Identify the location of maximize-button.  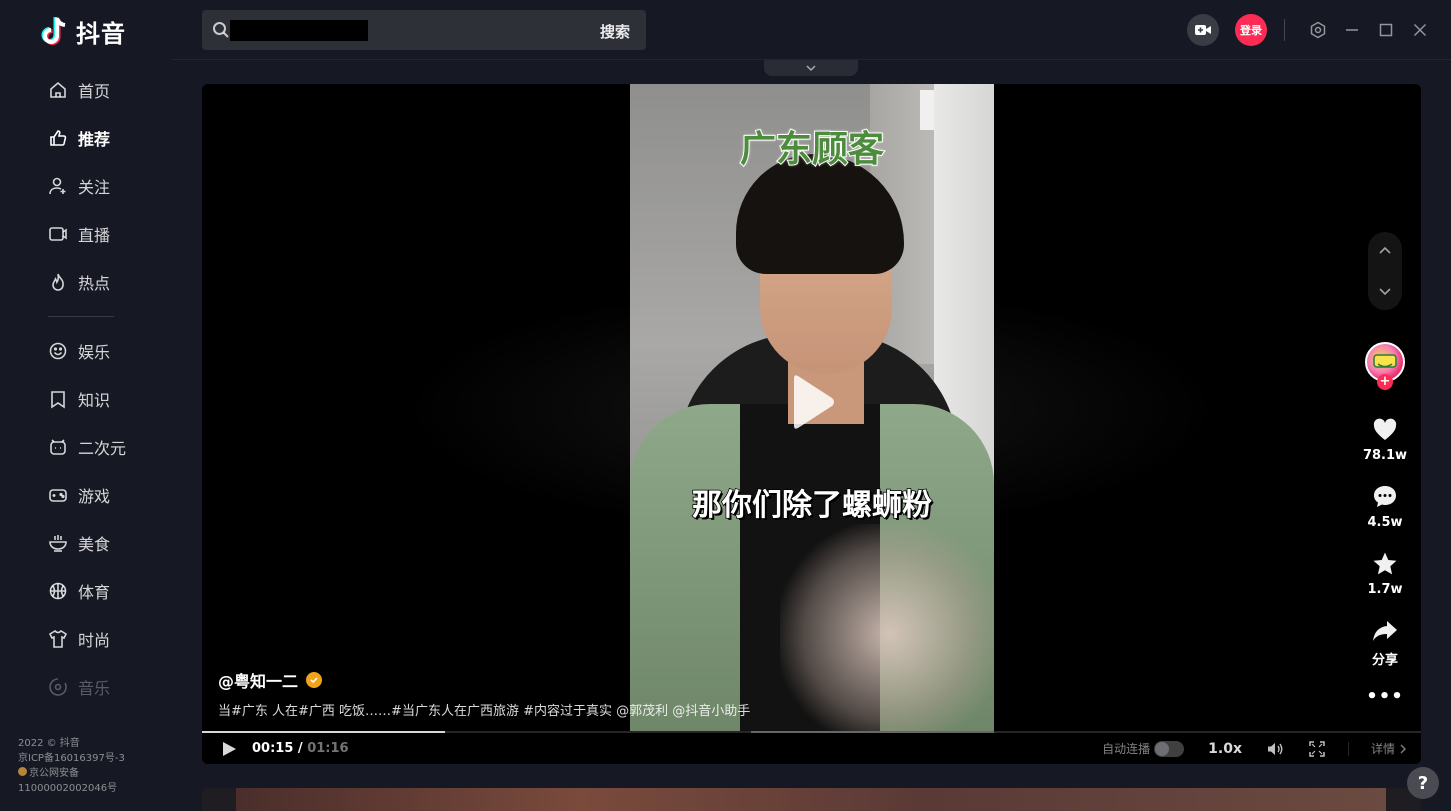
(1386, 30).